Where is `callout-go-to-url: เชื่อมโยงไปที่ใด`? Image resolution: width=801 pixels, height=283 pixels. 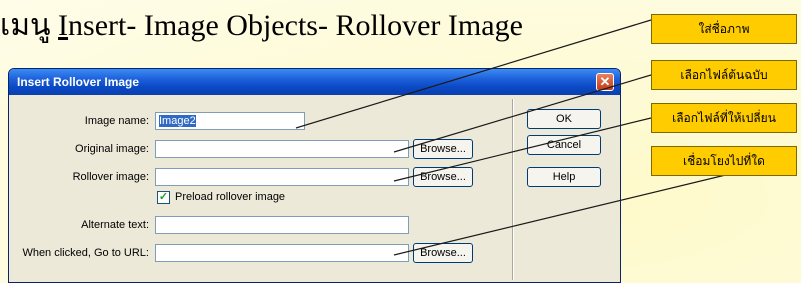 callout-go-to-url: เชื่อมโยงไปที่ใด is located at coordinates (724, 161).